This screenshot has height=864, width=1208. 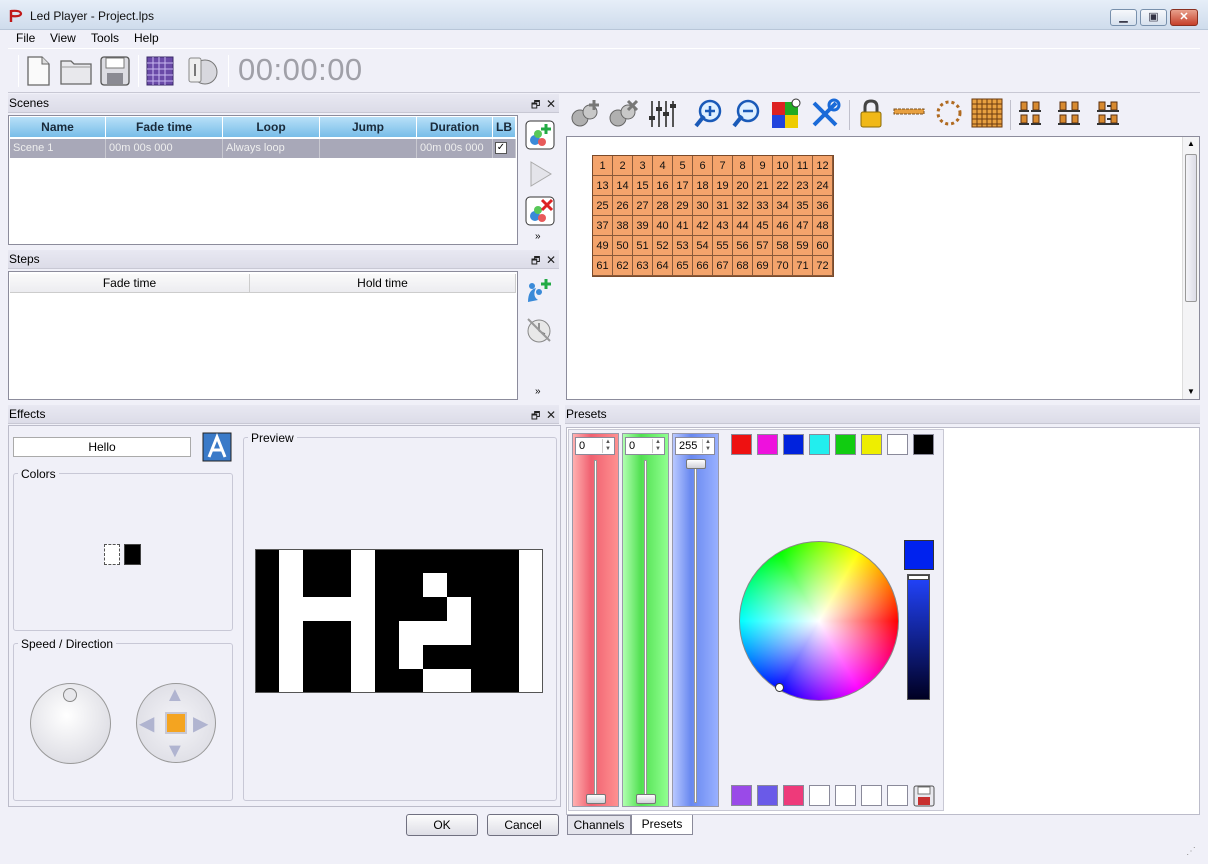 What do you see at coordinates (217, 447) in the screenshot?
I see `font-select-icon` at bounding box center [217, 447].